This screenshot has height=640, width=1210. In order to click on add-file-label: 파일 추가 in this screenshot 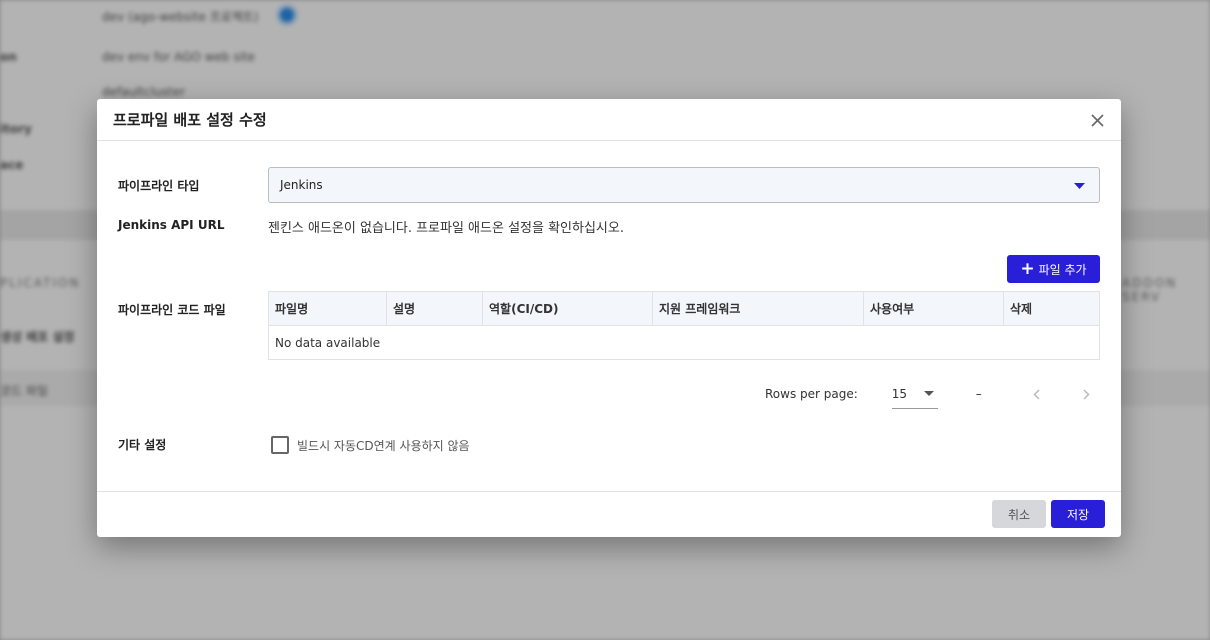, I will do `click(1062, 269)`.